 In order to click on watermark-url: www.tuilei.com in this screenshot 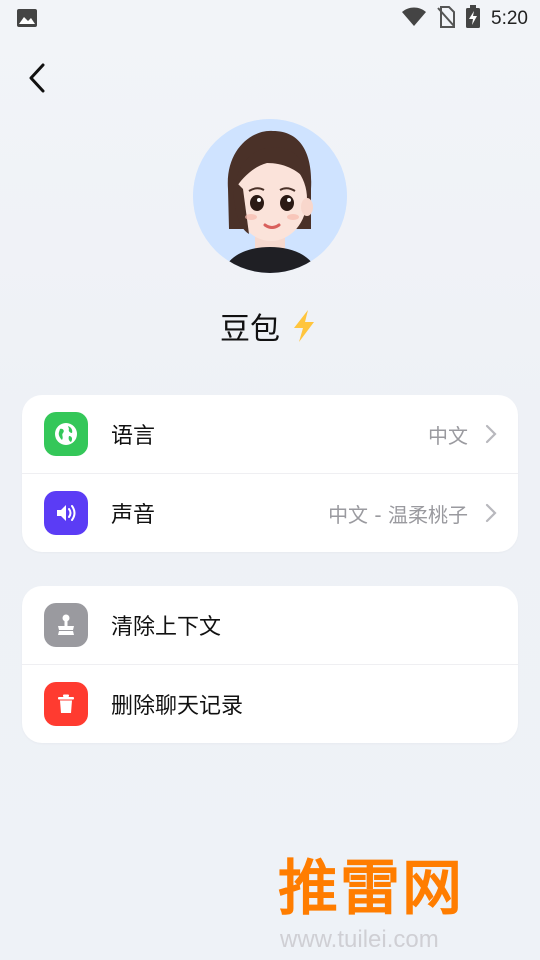, I will do `click(359, 939)`.